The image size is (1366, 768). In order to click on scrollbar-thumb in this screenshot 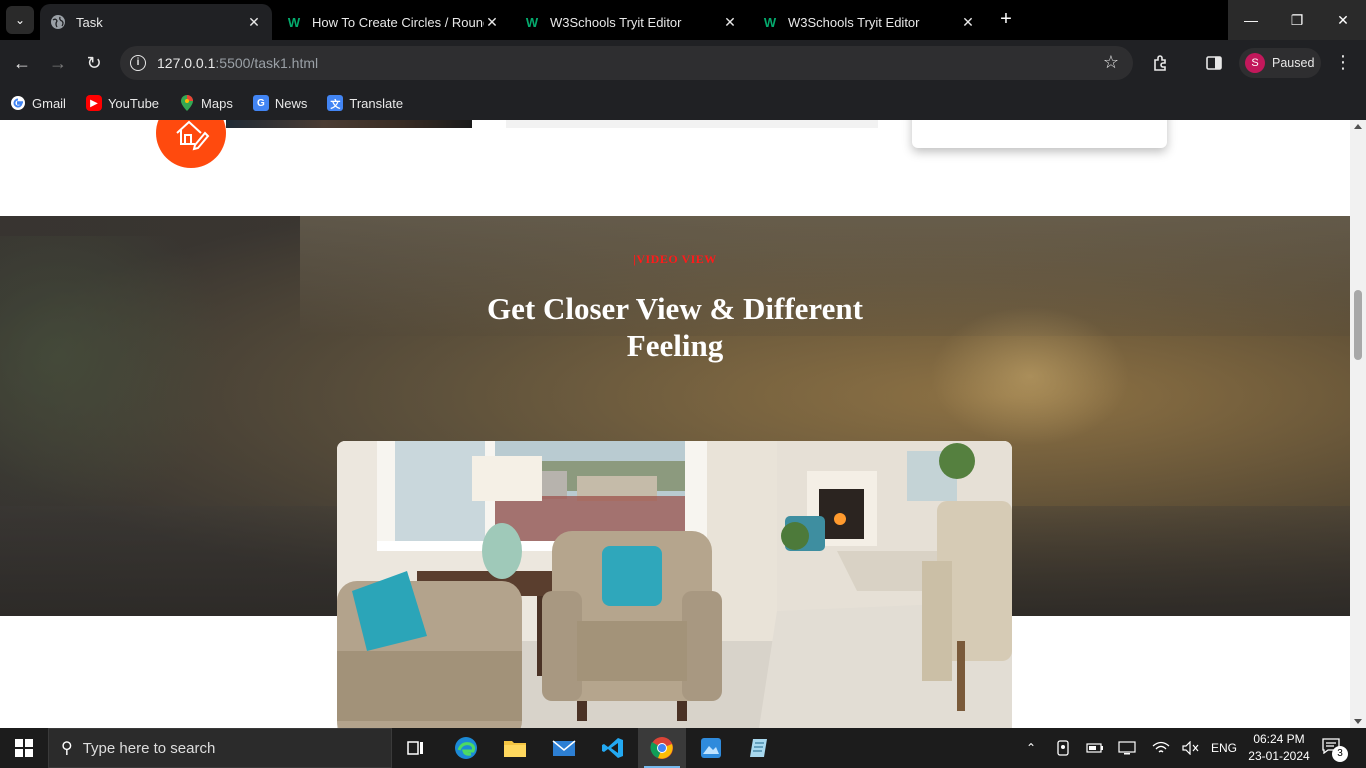, I will do `click(1358, 325)`.